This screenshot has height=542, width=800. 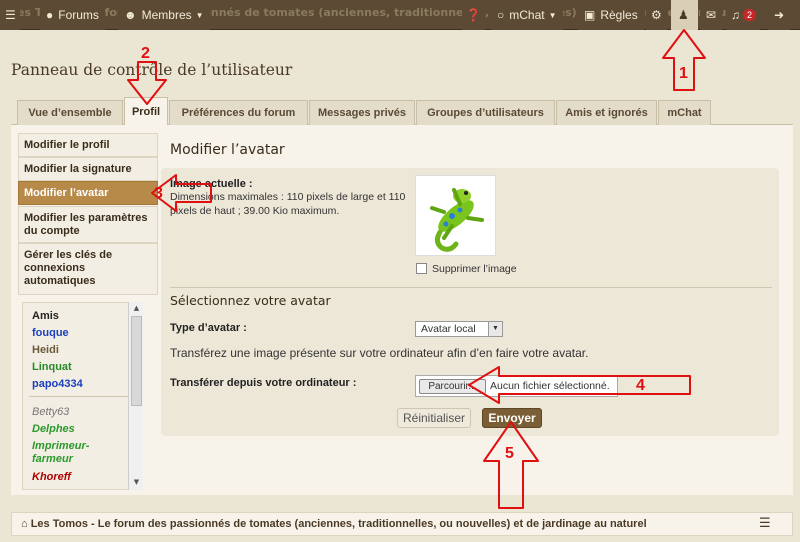 I want to click on file-input: Parcourir... Aucun fichier sélectionné., so click(x=516, y=386).